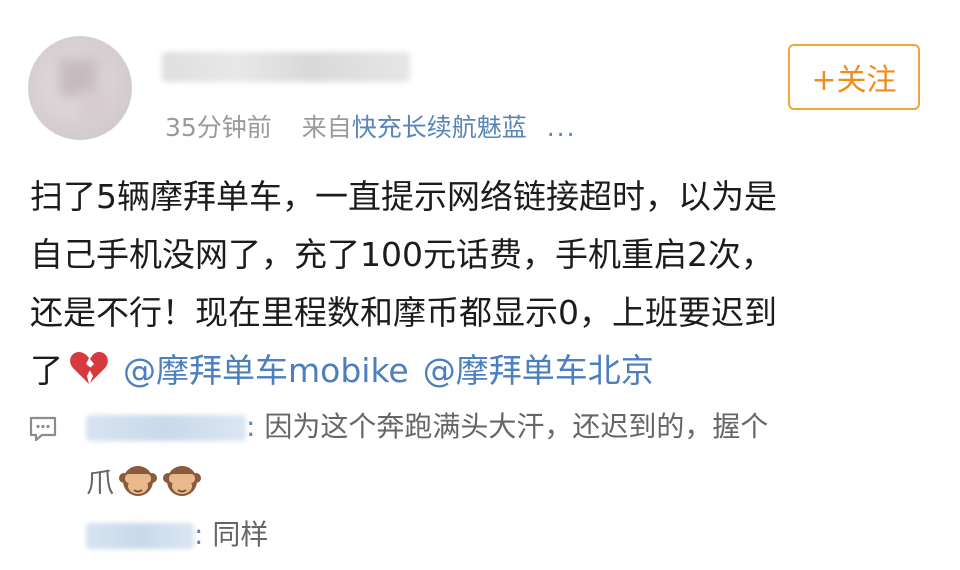  What do you see at coordinates (89, 375) in the screenshot?
I see `broken-heart-icon` at bounding box center [89, 375].